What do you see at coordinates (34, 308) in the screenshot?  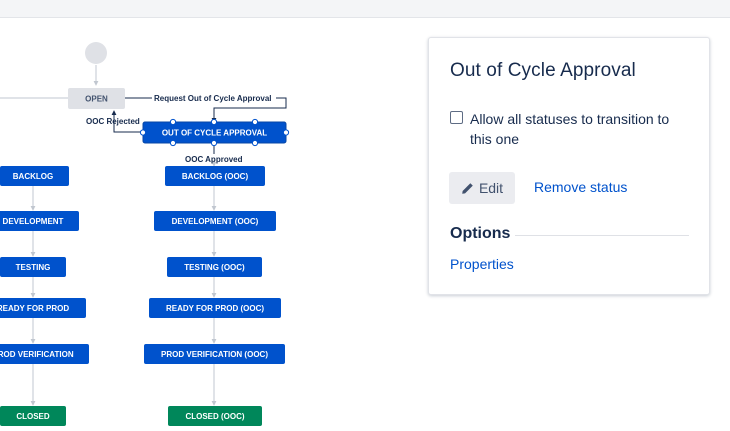 I see `status-ready-for-prod-label: READY FOR PROD` at bounding box center [34, 308].